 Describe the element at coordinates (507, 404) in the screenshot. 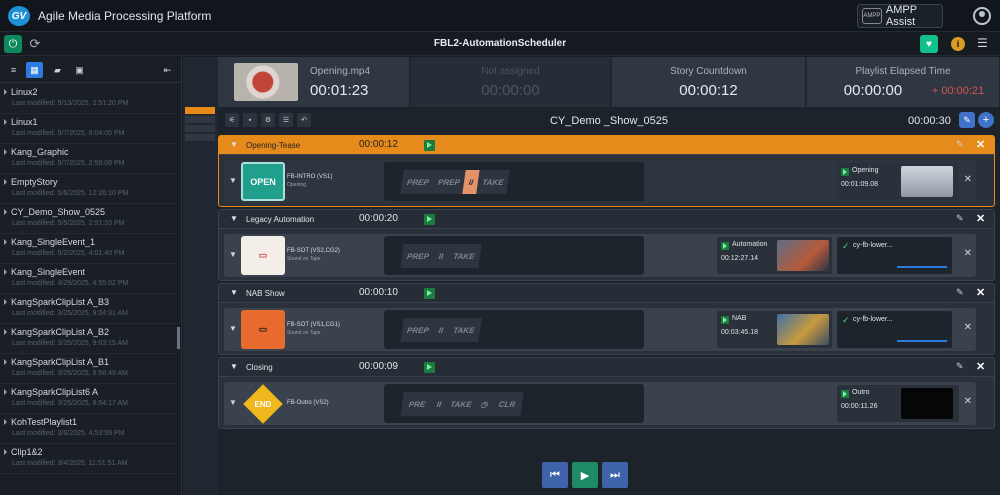

I see `clear-button: CLR` at that location.